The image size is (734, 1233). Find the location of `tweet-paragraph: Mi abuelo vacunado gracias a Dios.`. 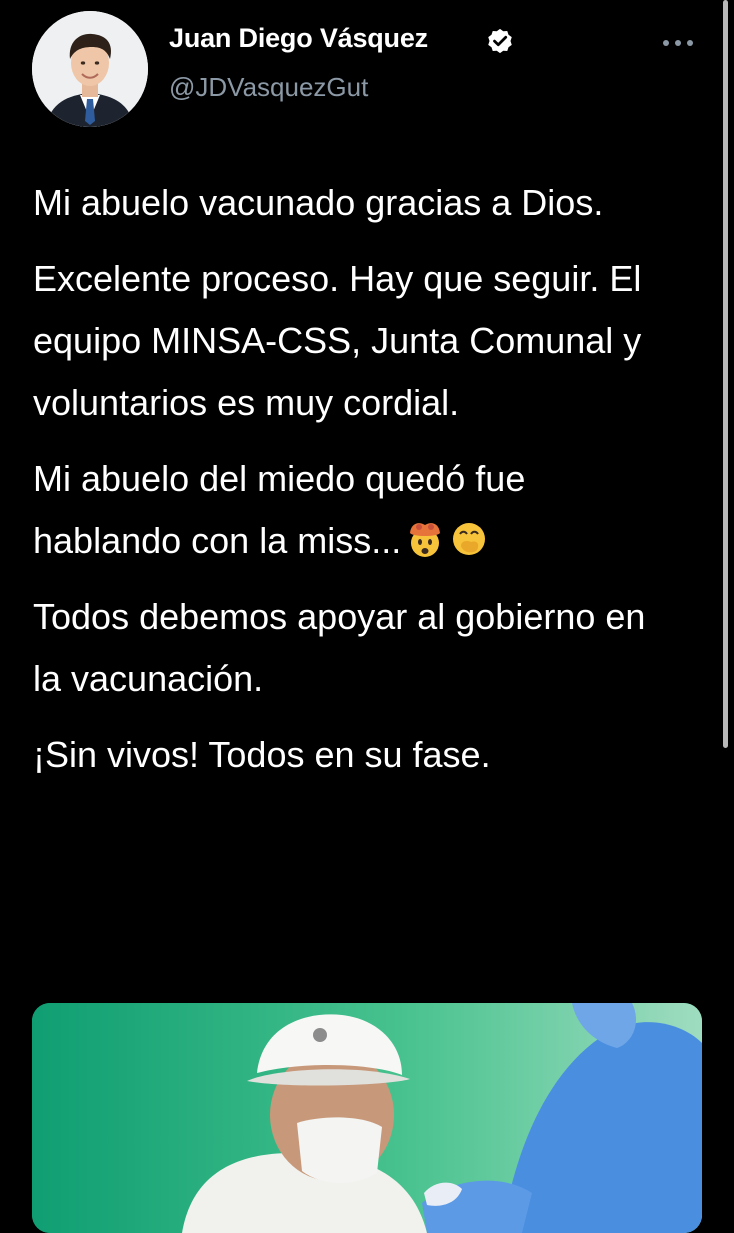

tweet-paragraph: Mi abuelo vacunado gracias a Dios. is located at coordinates (318, 202).